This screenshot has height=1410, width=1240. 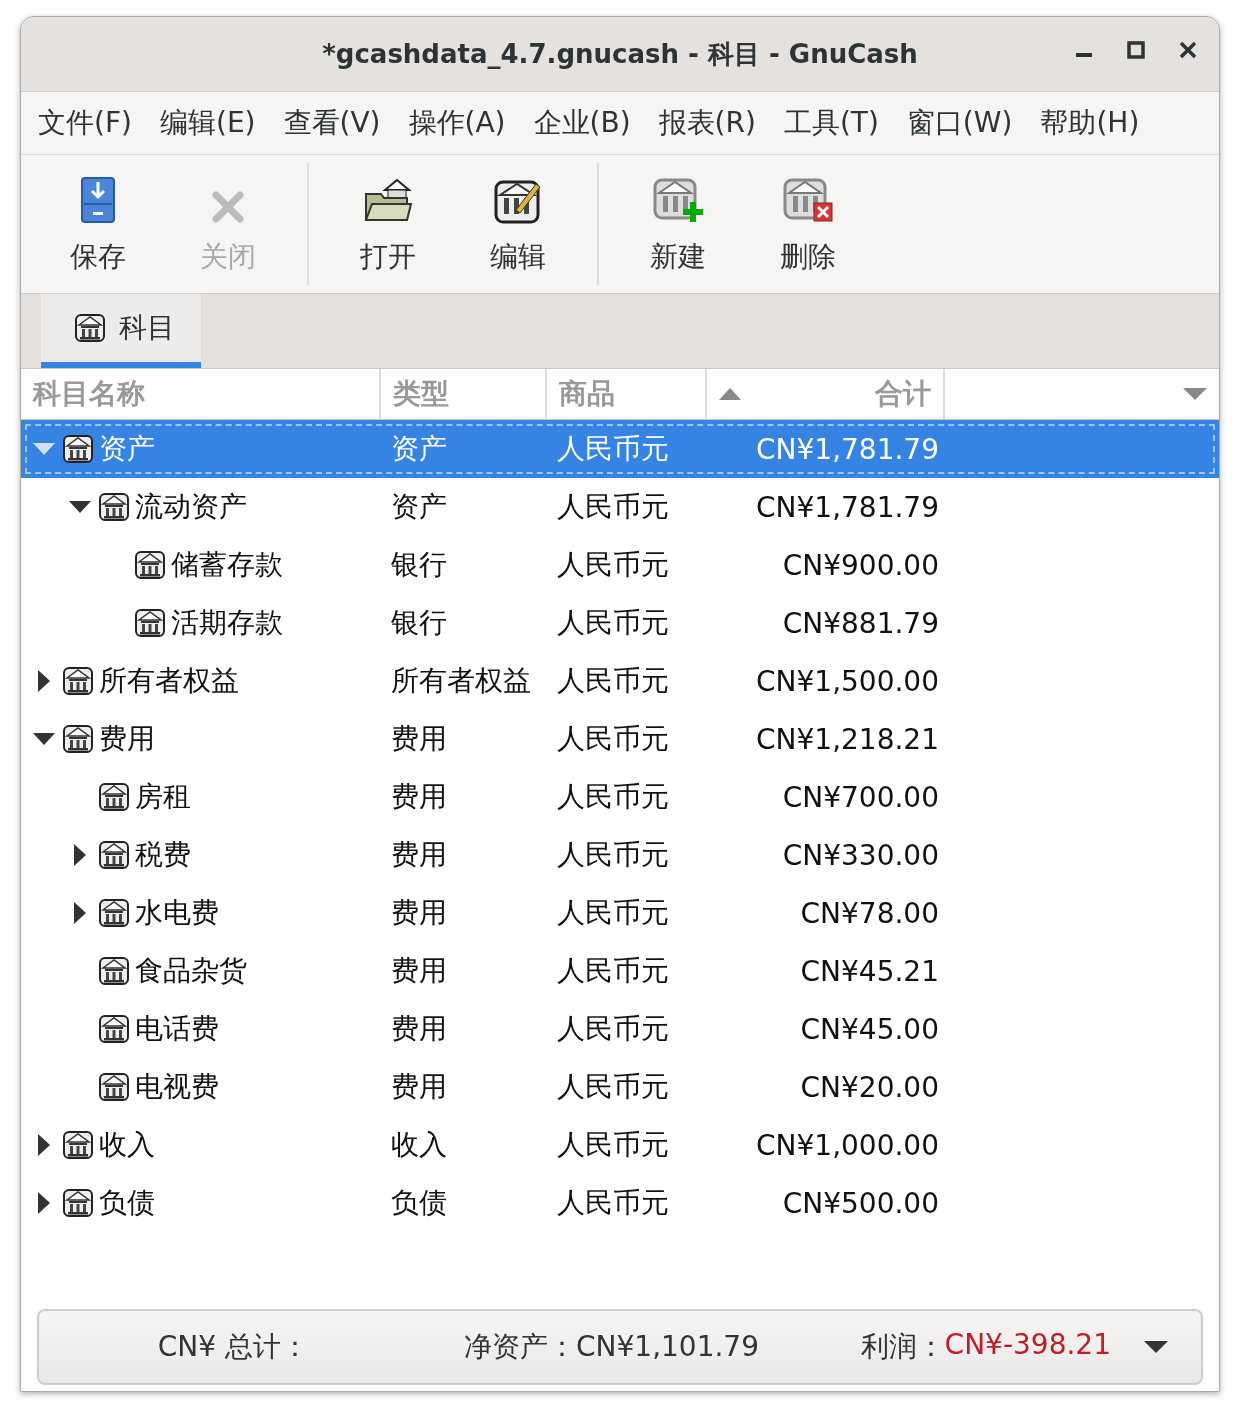 What do you see at coordinates (1136, 50) in the screenshot?
I see `maximize-icon` at bounding box center [1136, 50].